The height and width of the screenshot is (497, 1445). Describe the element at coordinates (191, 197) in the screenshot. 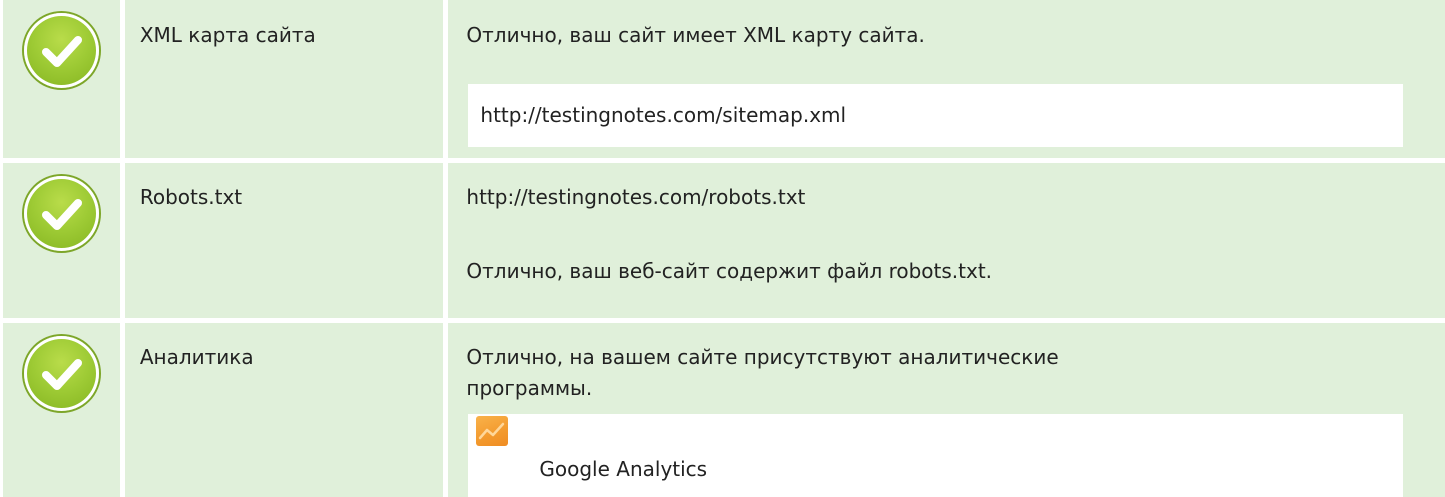

I see `check-name: Robots.txt` at that location.